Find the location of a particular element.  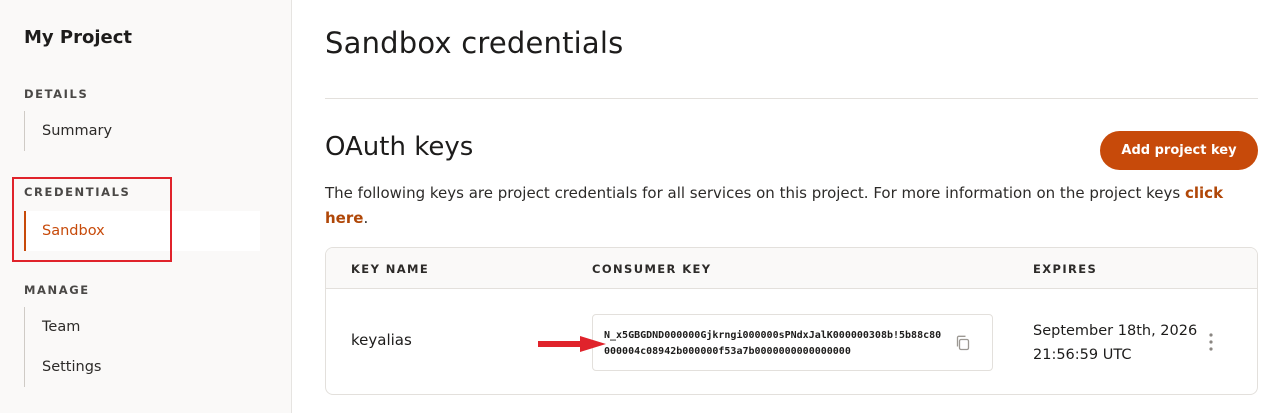

nav-group-details: Summary is located at coordinates (142, 131).